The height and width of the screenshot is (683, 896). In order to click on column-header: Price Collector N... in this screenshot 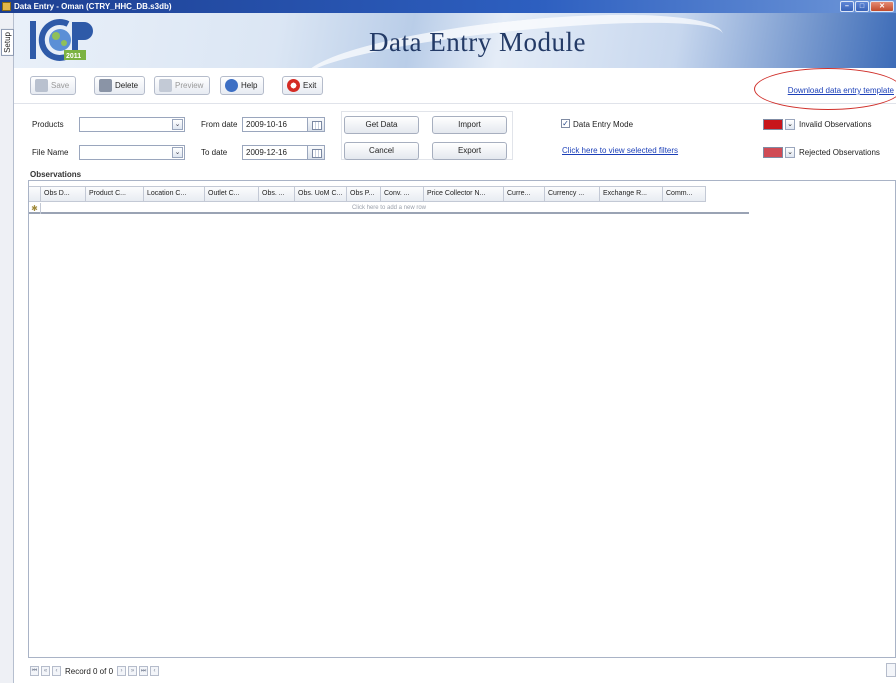, I will do `click(464, 194)`.